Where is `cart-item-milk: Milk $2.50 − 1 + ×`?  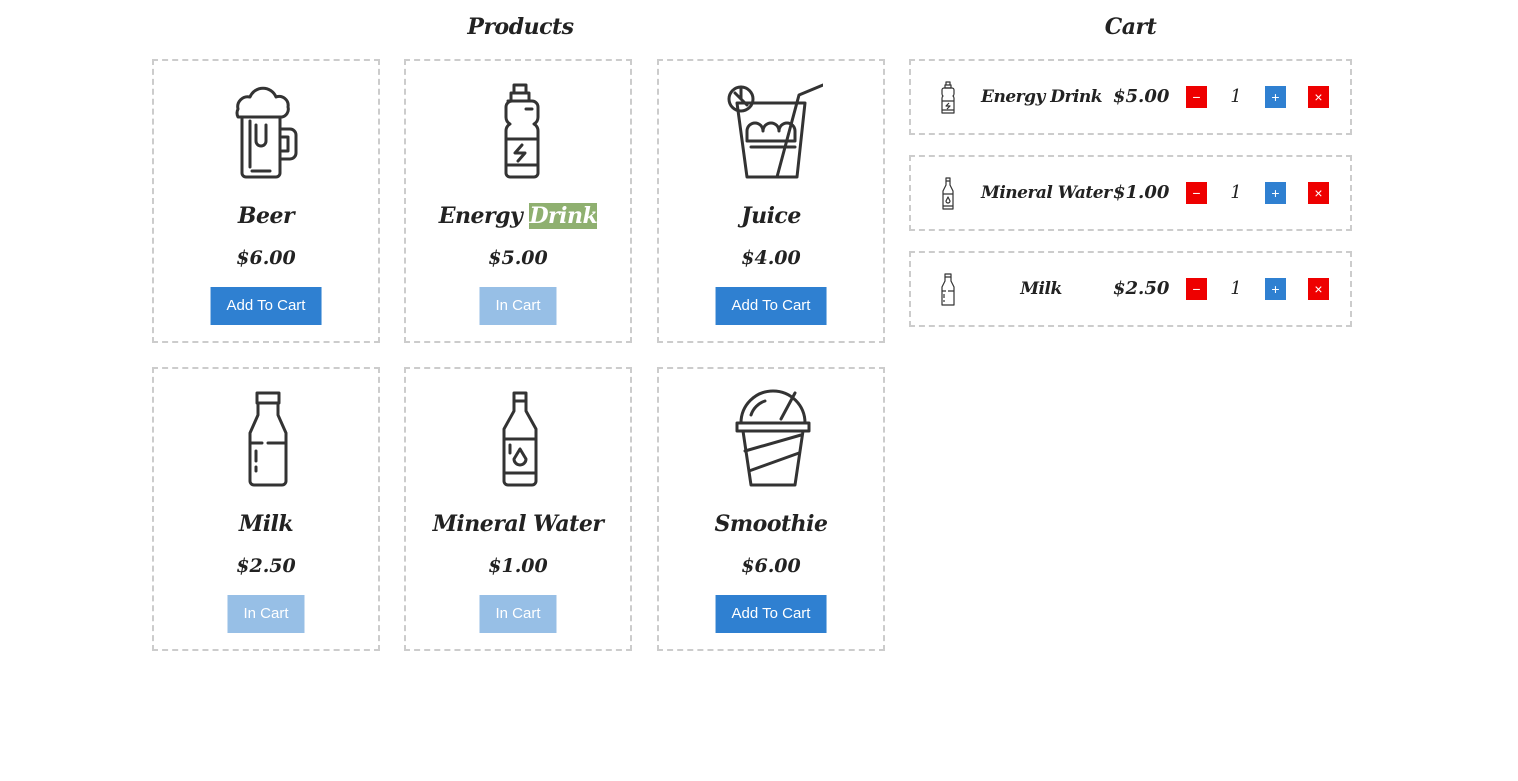
cart-item-milk: Milk $2.50 − 1 + × is located at coordinates (1130, 289).